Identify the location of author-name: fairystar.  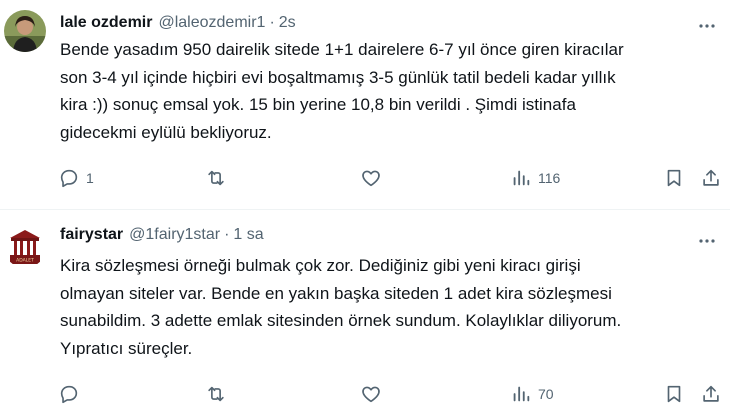
(91, 235).